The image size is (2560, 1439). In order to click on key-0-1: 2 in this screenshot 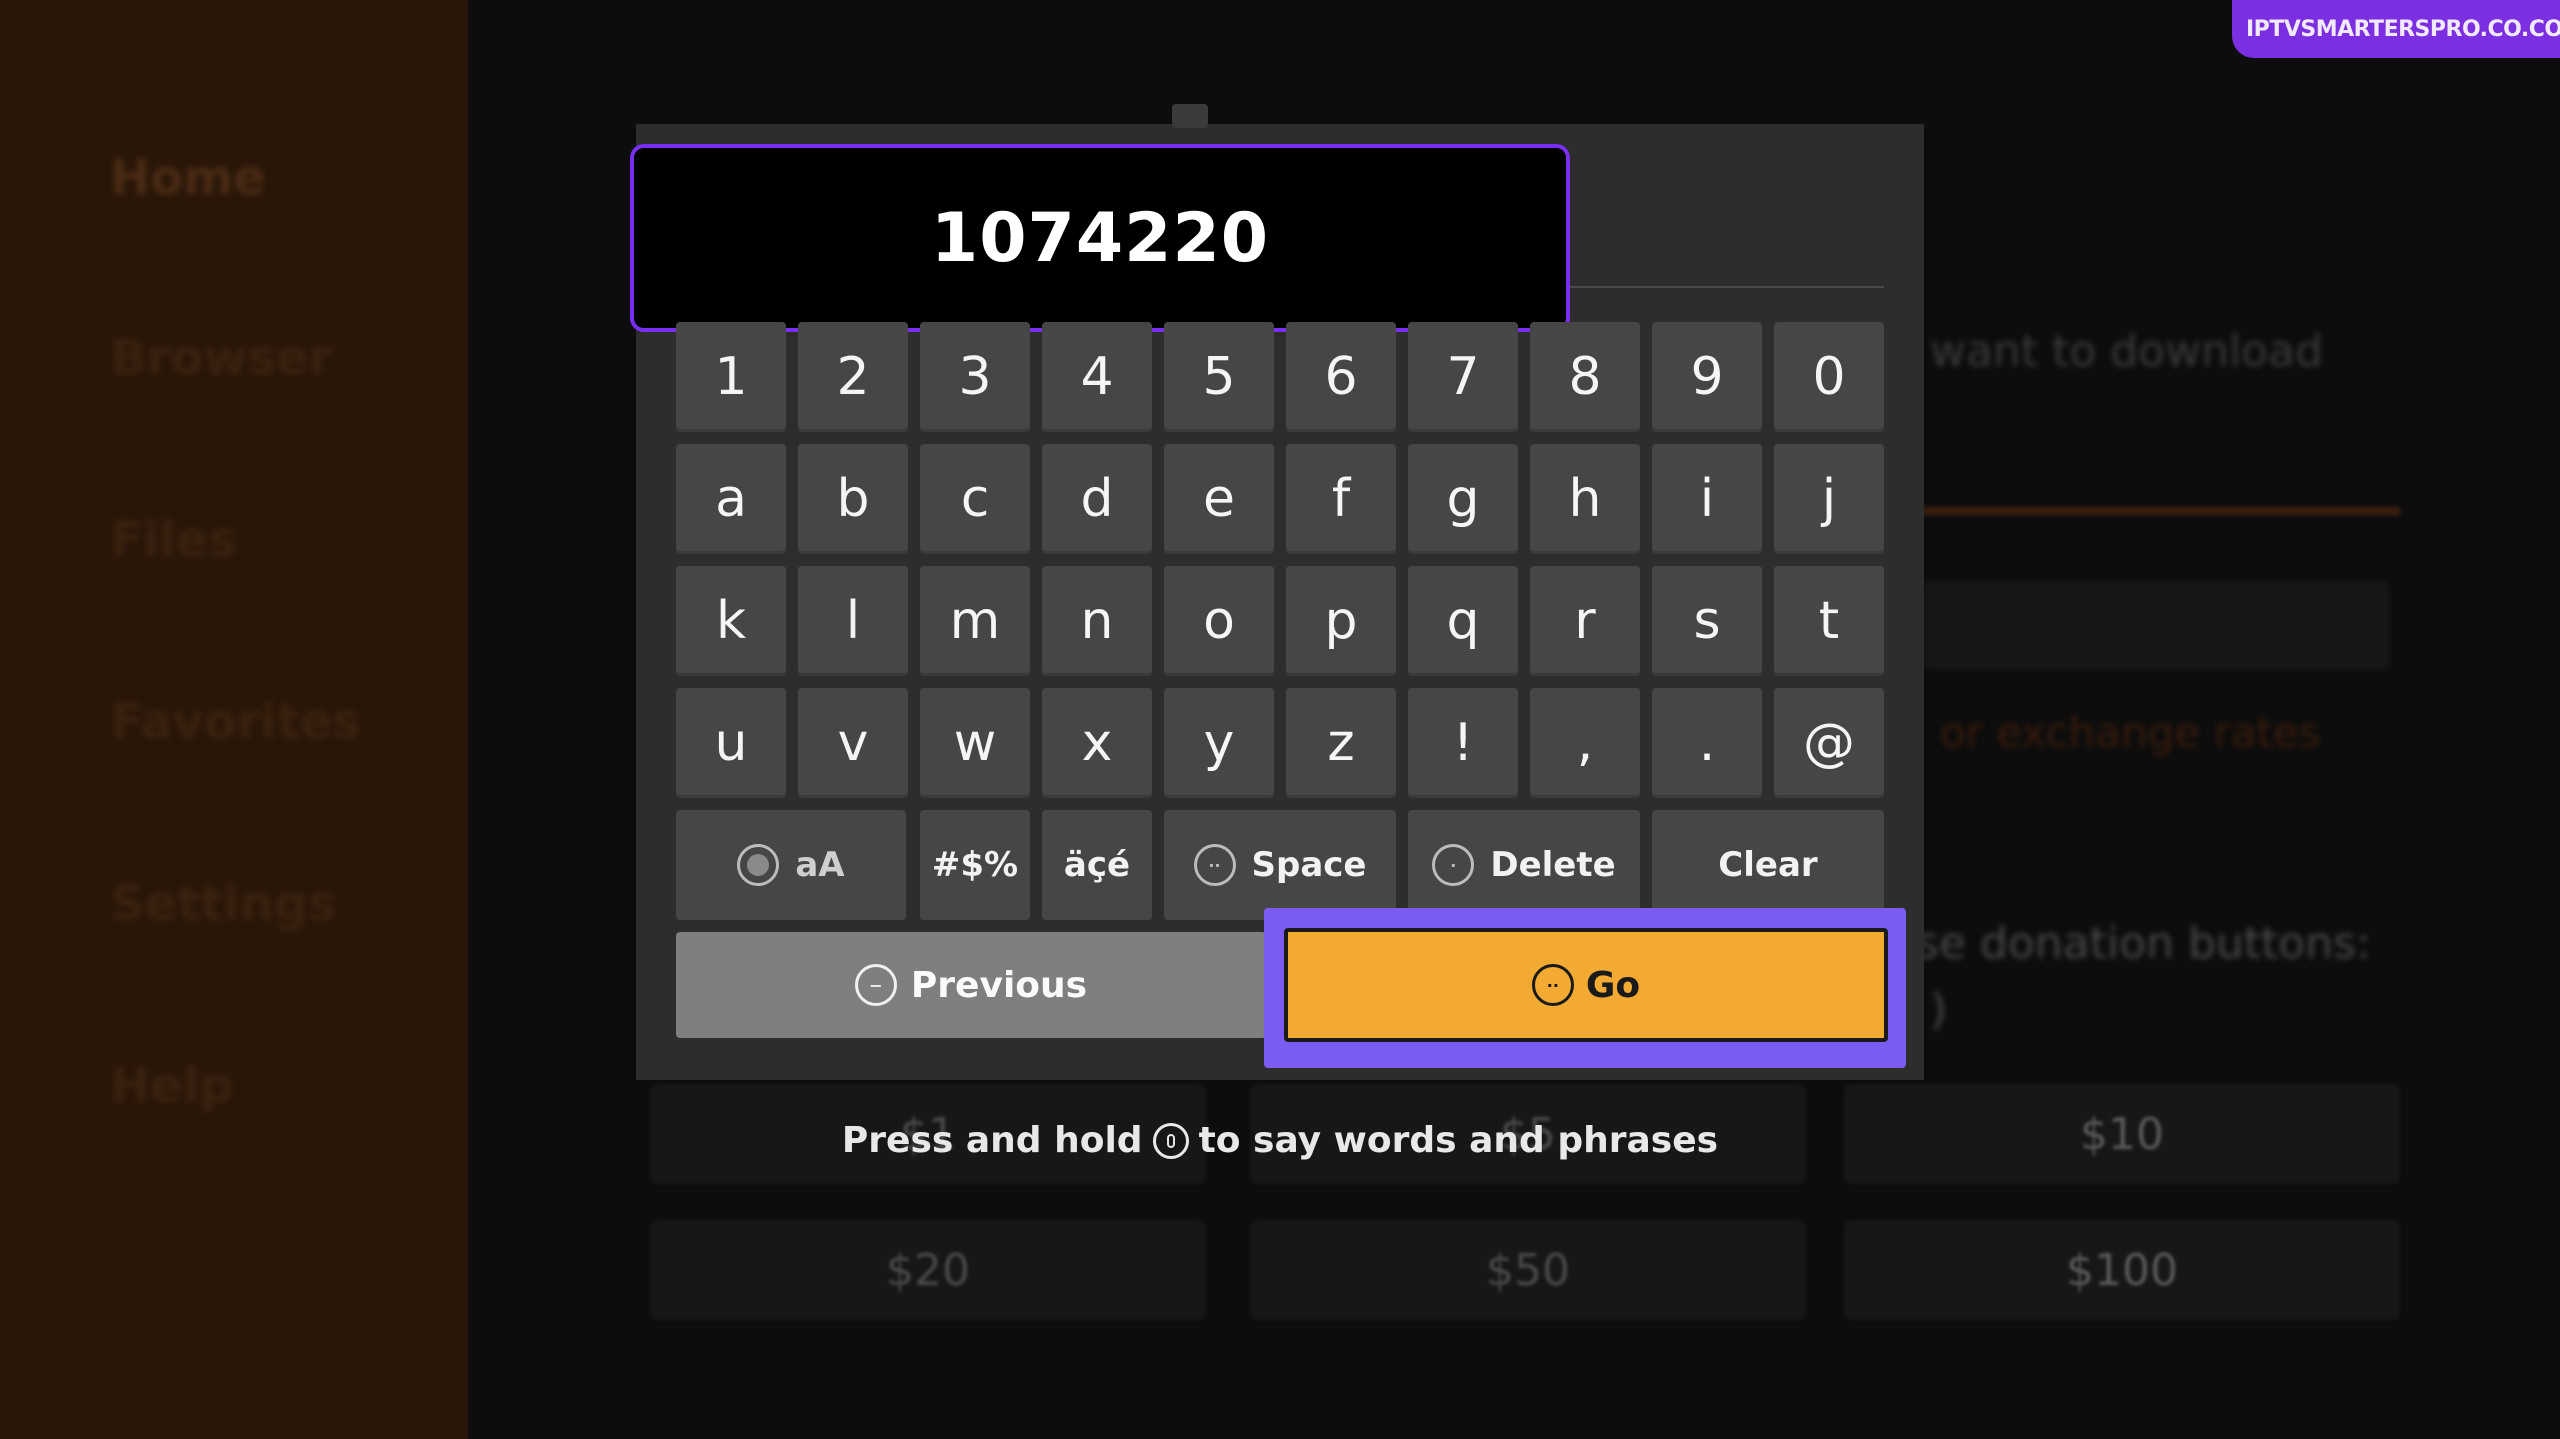, I will do `click(853, 377)`.